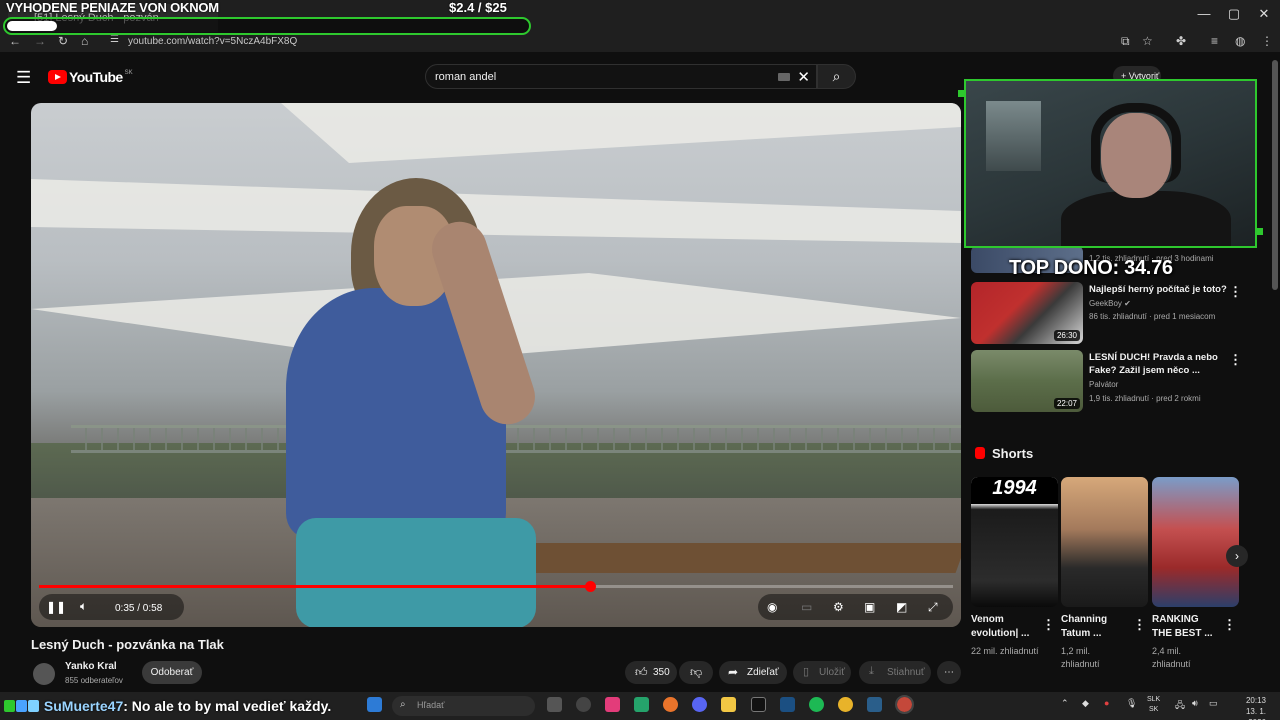 Image resolution: width=1280 pixels, height=720 pixels. What do you see at coordinates (845, 704) in the screenshot?
I see `chrome-icon` at bounding box center [845, 704].